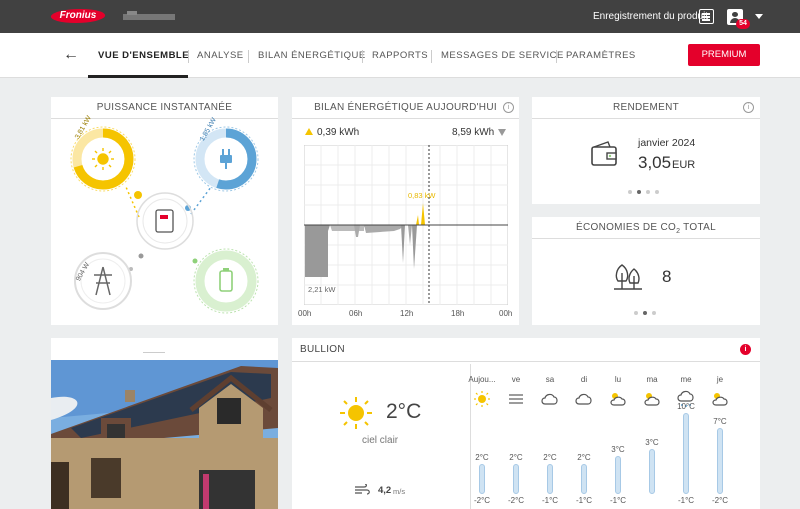 This screenshot has width=800, height=509. Describe the element at coordinates (686, 407) in the screenshot. I see `forecast-max-temp: 10°C` at that location.